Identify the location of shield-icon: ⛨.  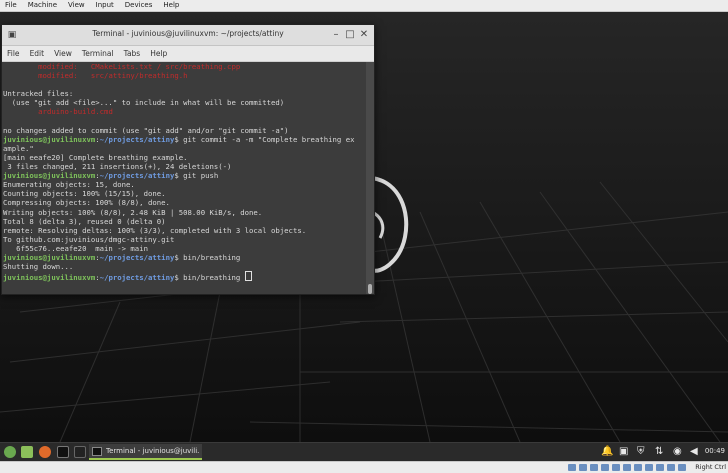
(641, 452).